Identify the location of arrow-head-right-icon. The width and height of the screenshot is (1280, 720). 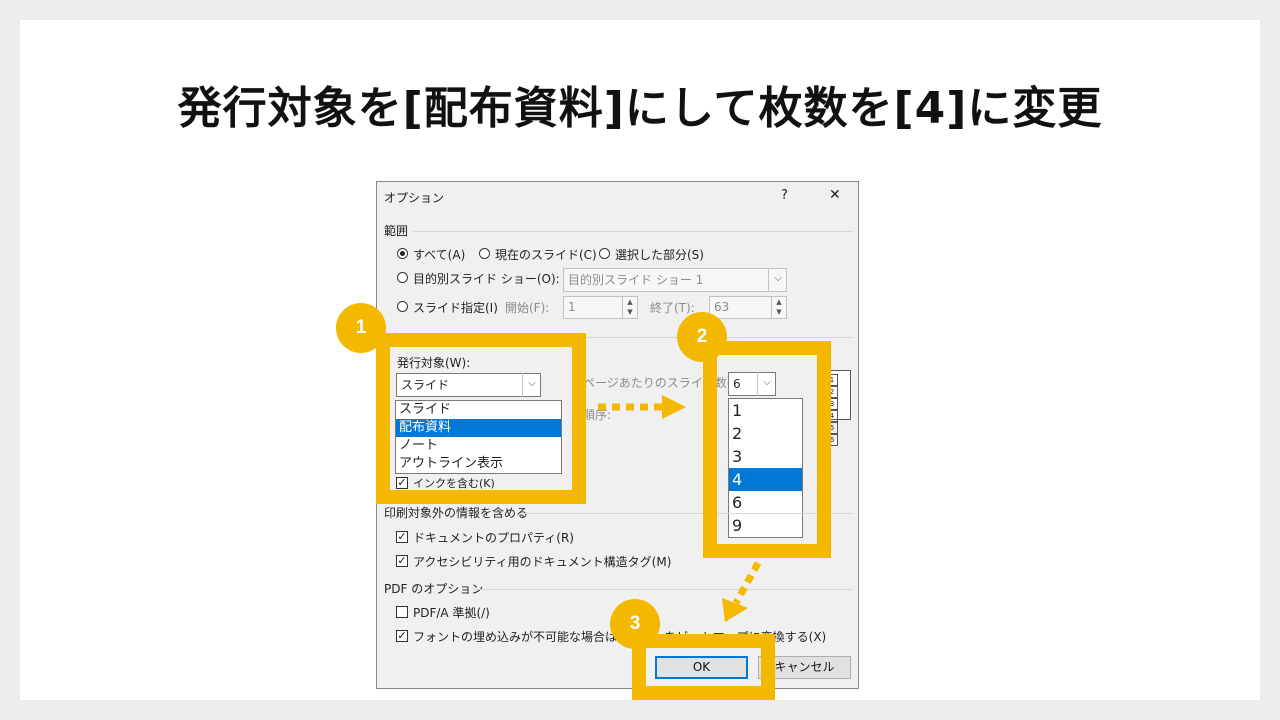
(674, 407).